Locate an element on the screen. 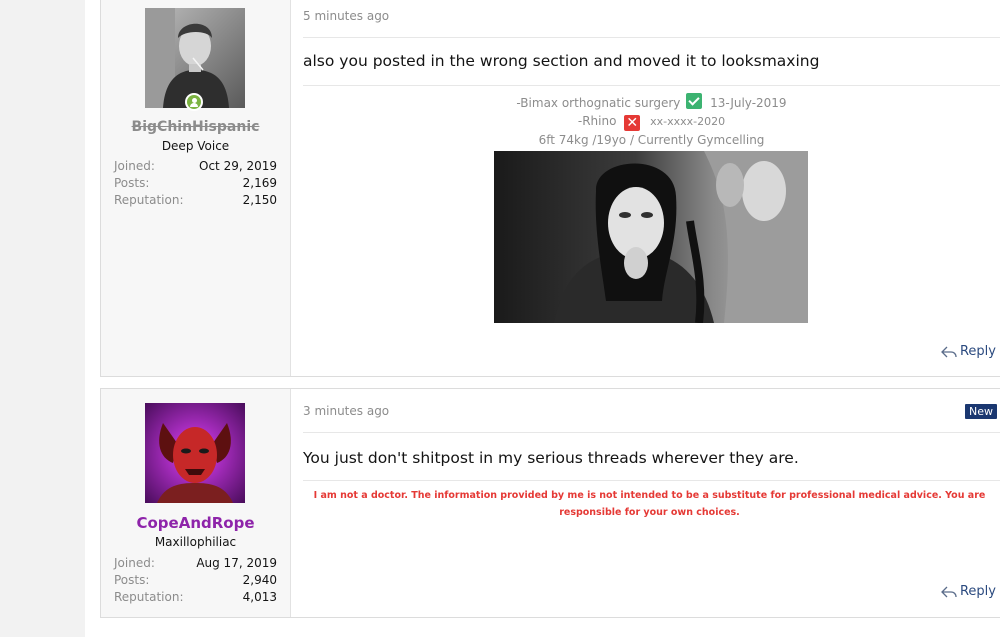 This screenshot has height=637, width=1000. signature-line: -Rhino ✕ xx-xxxx-2020 is located at coordinates (651, 122).